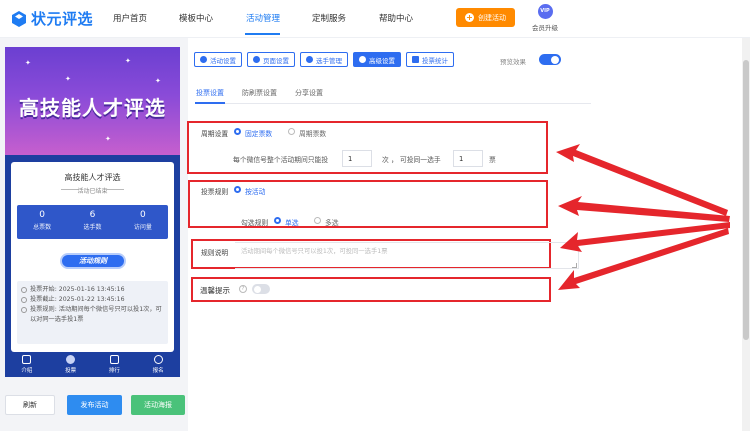 This screenshot has height=431, width=750. What do you see at coordinates (357, 158) in the screenshot?
I see `vote-count-input: 1` at bounding box center [357, 158].